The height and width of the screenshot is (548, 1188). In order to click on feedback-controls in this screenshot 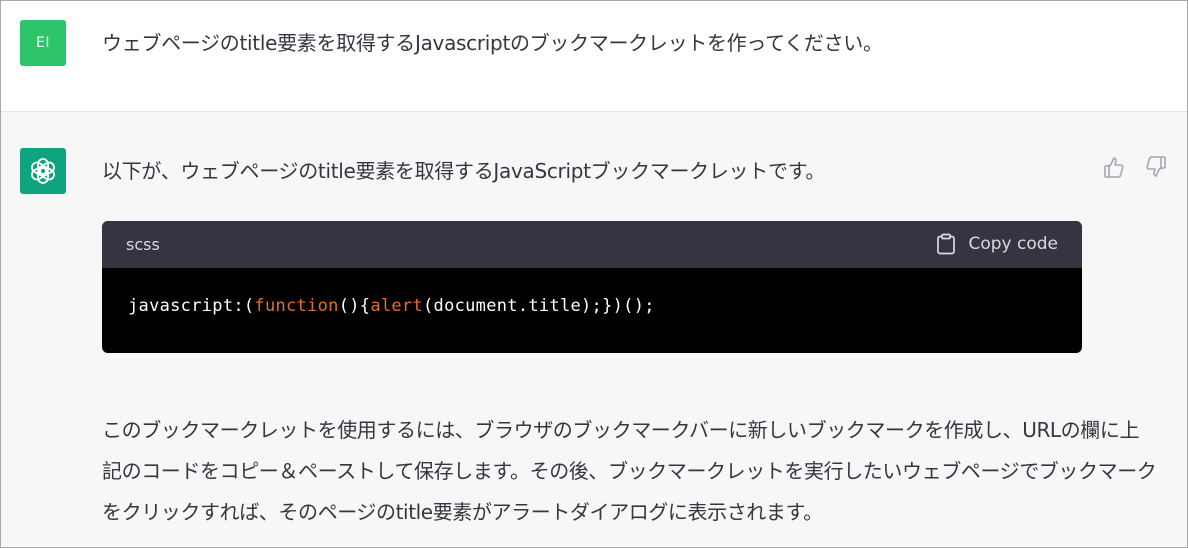, I will do `click(1135, 167)`.